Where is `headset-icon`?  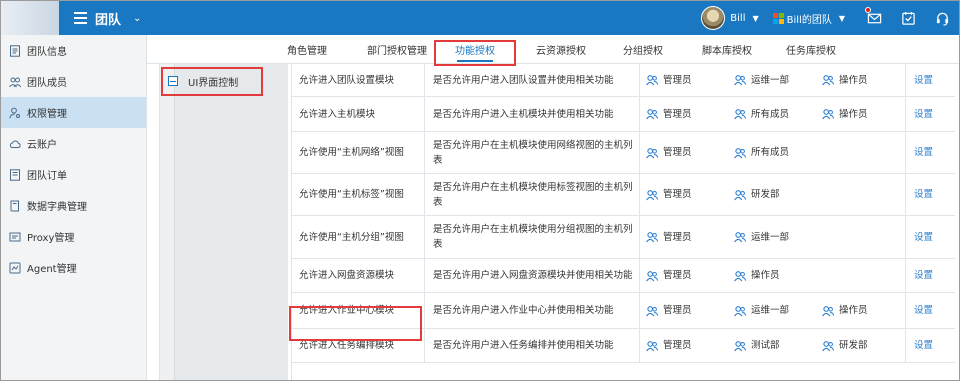 headset-icon is located at coordinates (942, 18).